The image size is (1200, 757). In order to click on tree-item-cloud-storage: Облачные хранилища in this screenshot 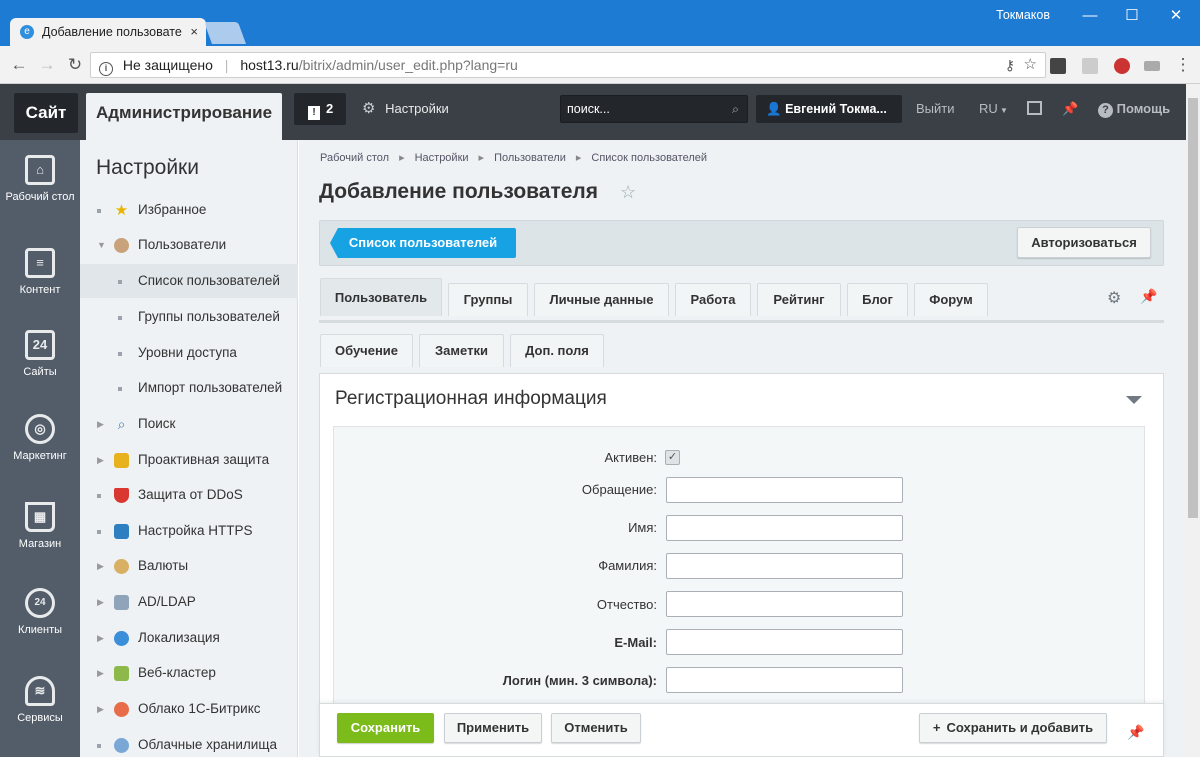, I will do `click(189, 742)`.